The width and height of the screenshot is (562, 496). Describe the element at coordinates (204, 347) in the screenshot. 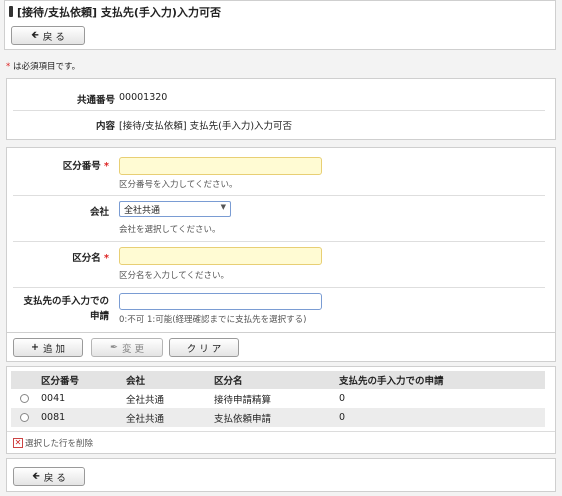

I see `clear-button: ク リ ア` at that location.